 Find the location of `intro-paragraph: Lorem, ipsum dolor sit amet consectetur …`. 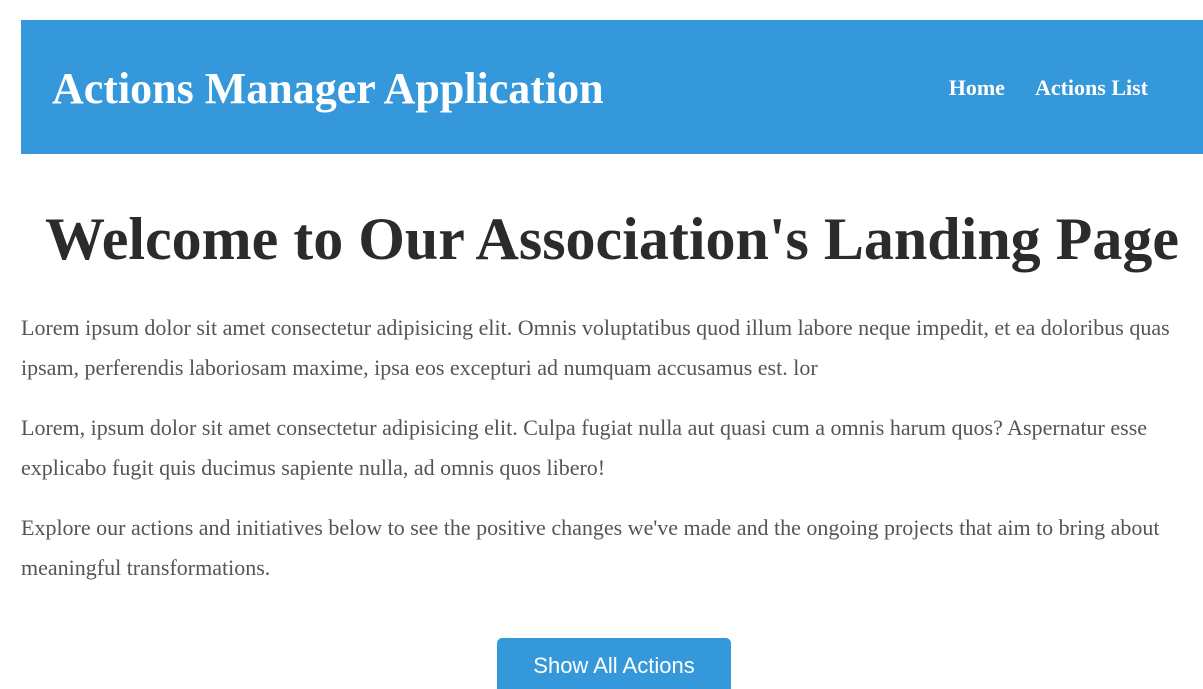

intro-paragraph: Lorem, ipsum dolor sit amet consectetur … is located at coordinates (584, 447).